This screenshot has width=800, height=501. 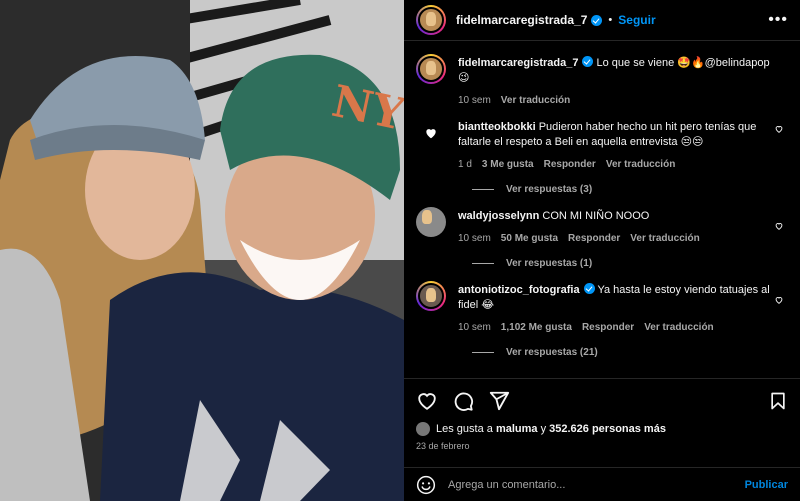 What do you see at coordinates (499, 401) in the screenshot?
I see `share-icon` at bounding box center [499, 401].